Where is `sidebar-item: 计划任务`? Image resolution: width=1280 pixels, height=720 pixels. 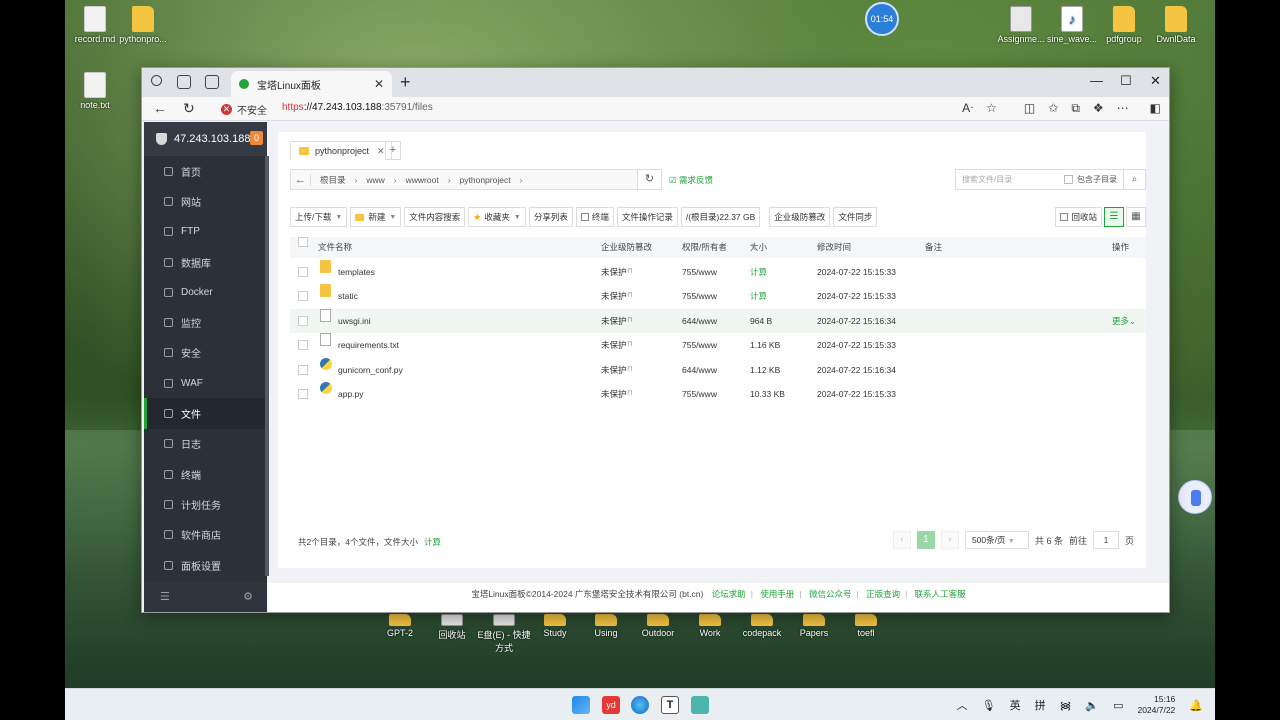 sidebar-item: 计划任务 is located at coordinates (205, 504).